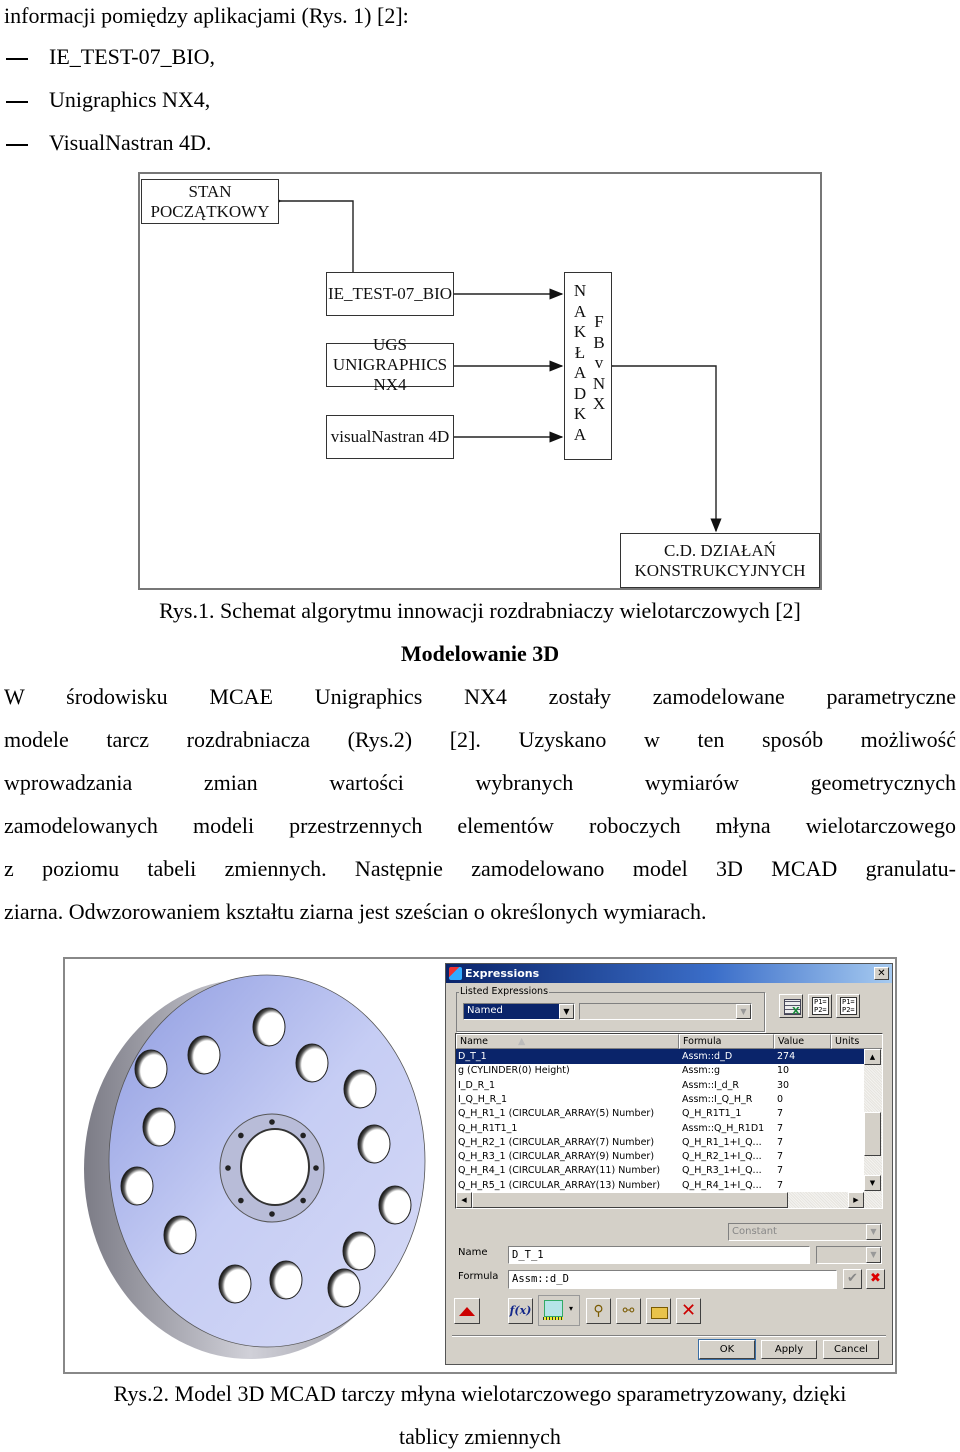  Describe the element at coordinates (669, 973) in the screenshot. I see `dialog-title-bar: Expressions ✕` at that location.